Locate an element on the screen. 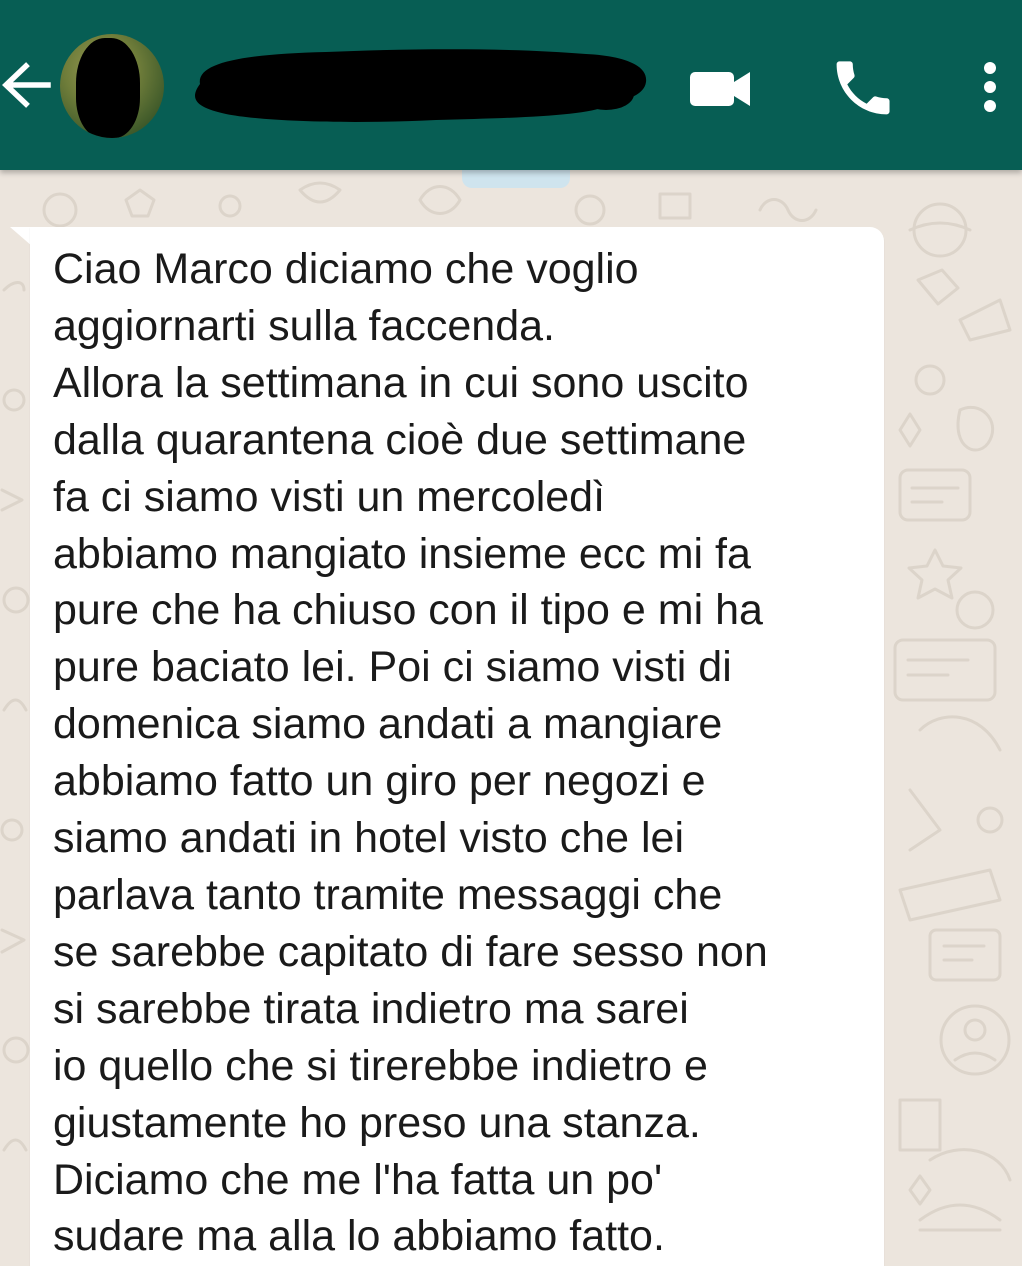 The height and width of the screenshot is (1266, 1022). chat-header is located at coordinates (511, 85).